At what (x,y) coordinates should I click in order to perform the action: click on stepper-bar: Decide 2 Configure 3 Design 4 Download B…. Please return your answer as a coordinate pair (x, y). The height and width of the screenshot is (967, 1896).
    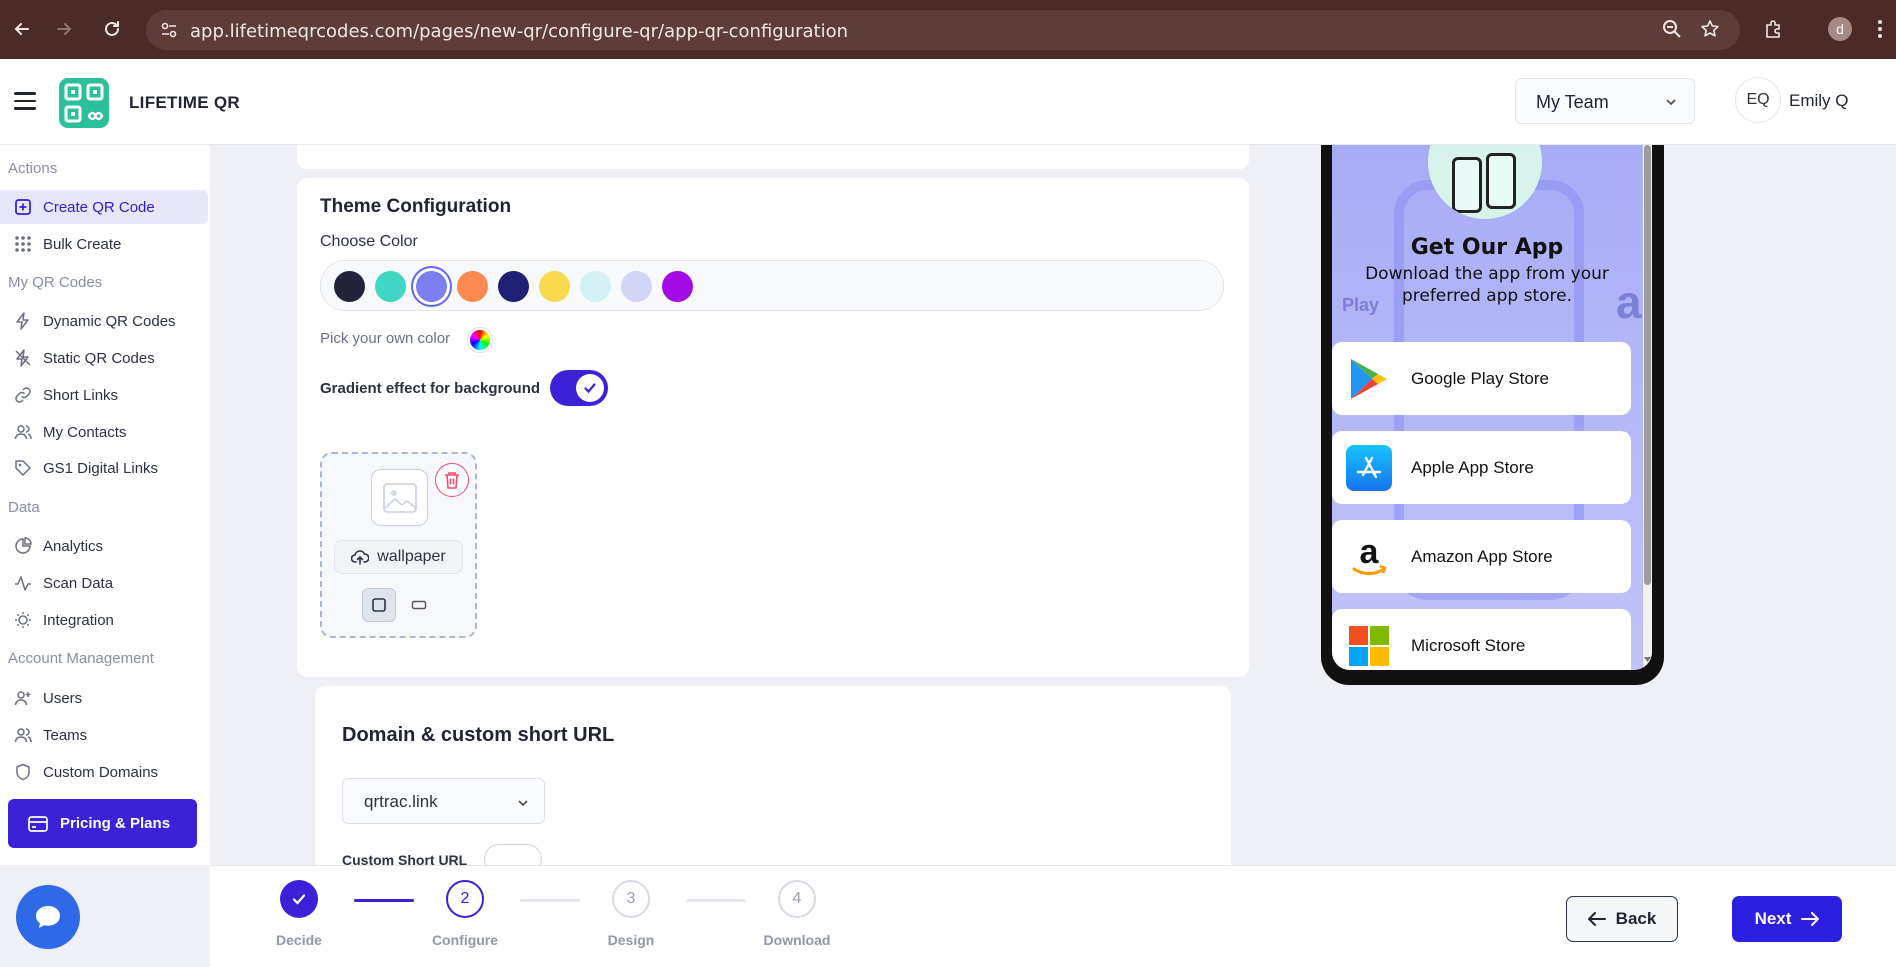
    Looking at the image, I should click on (1053, 916).